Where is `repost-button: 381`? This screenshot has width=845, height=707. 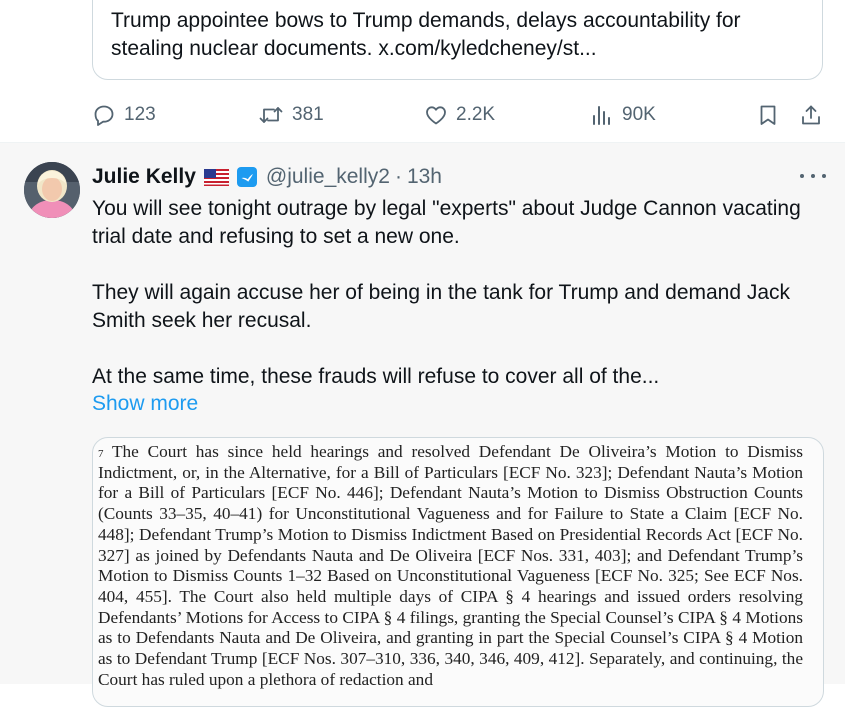
repost-button: 381 is located at coordinates (291, 115).